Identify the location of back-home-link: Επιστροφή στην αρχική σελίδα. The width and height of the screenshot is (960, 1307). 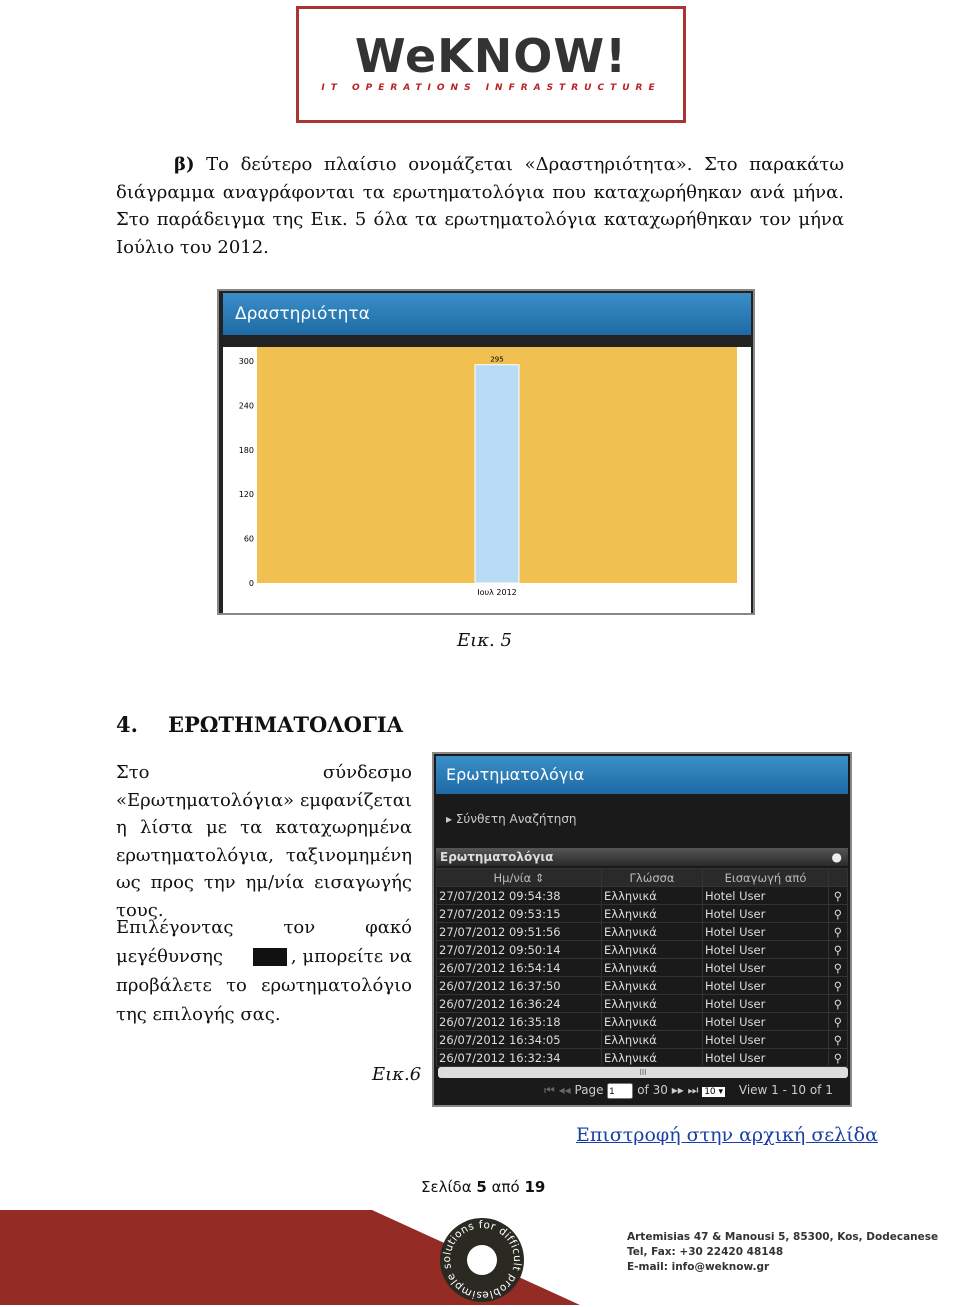
(727, 1135).